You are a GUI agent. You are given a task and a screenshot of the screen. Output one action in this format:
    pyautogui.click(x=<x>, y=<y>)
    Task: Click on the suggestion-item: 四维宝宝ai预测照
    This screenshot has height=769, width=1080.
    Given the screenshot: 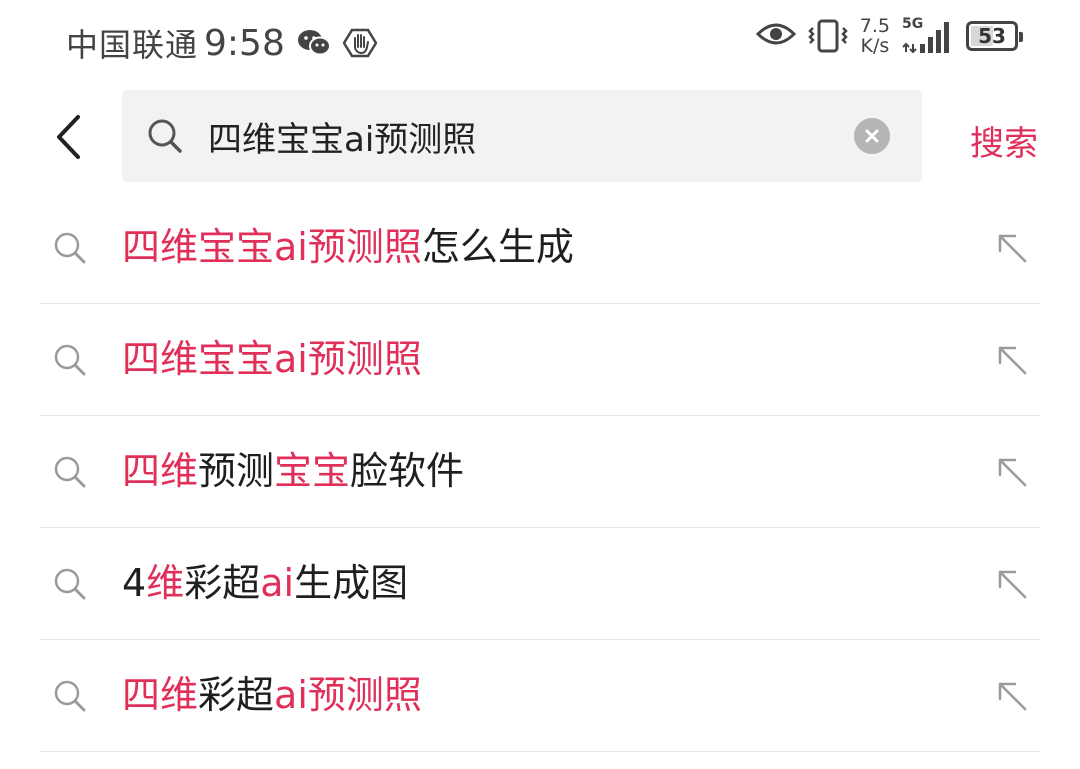 What is the action you would take?
    pyautogui.click(x=540, y=360)
    